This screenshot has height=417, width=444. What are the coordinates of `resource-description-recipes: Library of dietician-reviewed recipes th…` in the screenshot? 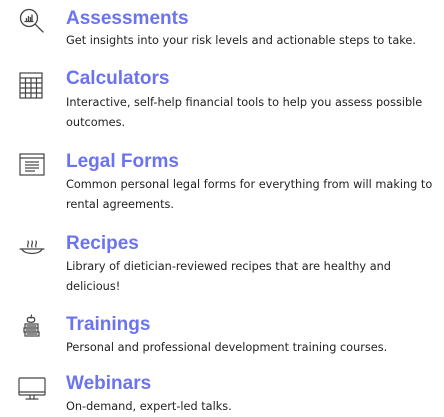 It's located at (228, 276).